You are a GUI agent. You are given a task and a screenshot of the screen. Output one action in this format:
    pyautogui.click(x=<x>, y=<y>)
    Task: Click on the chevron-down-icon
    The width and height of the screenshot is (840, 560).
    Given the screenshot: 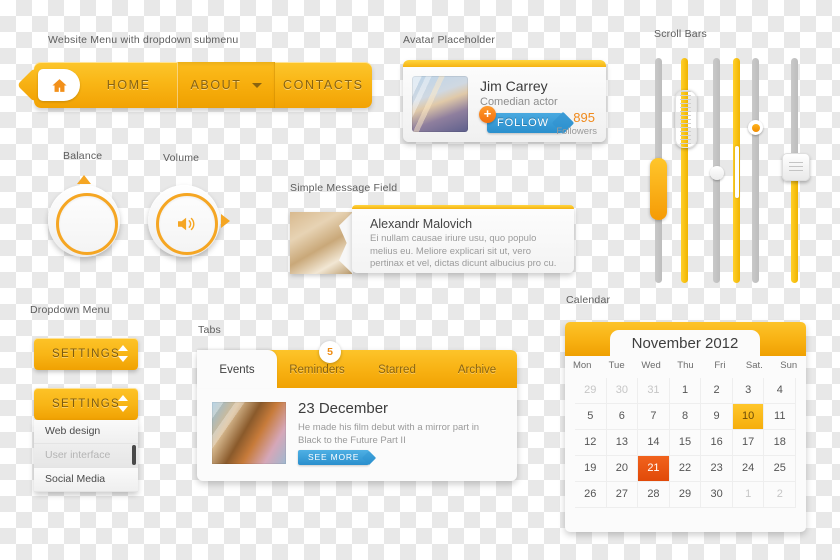 What is the action you would take?
    pyautogui.click(x=256, y=86)
    